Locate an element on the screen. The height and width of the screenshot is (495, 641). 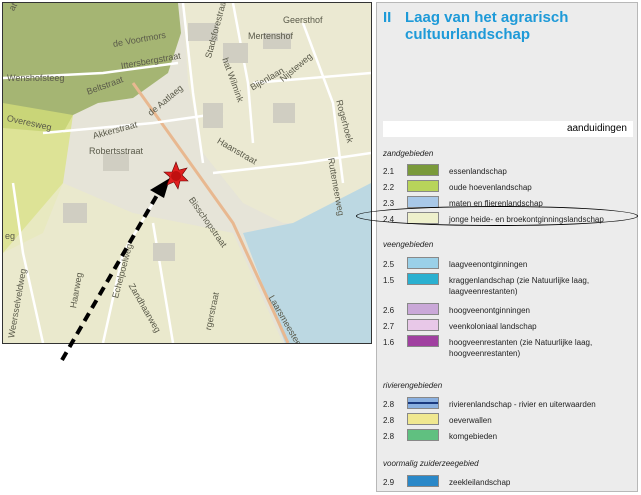
legend-title-number: II is located at coordinates (387, 17).